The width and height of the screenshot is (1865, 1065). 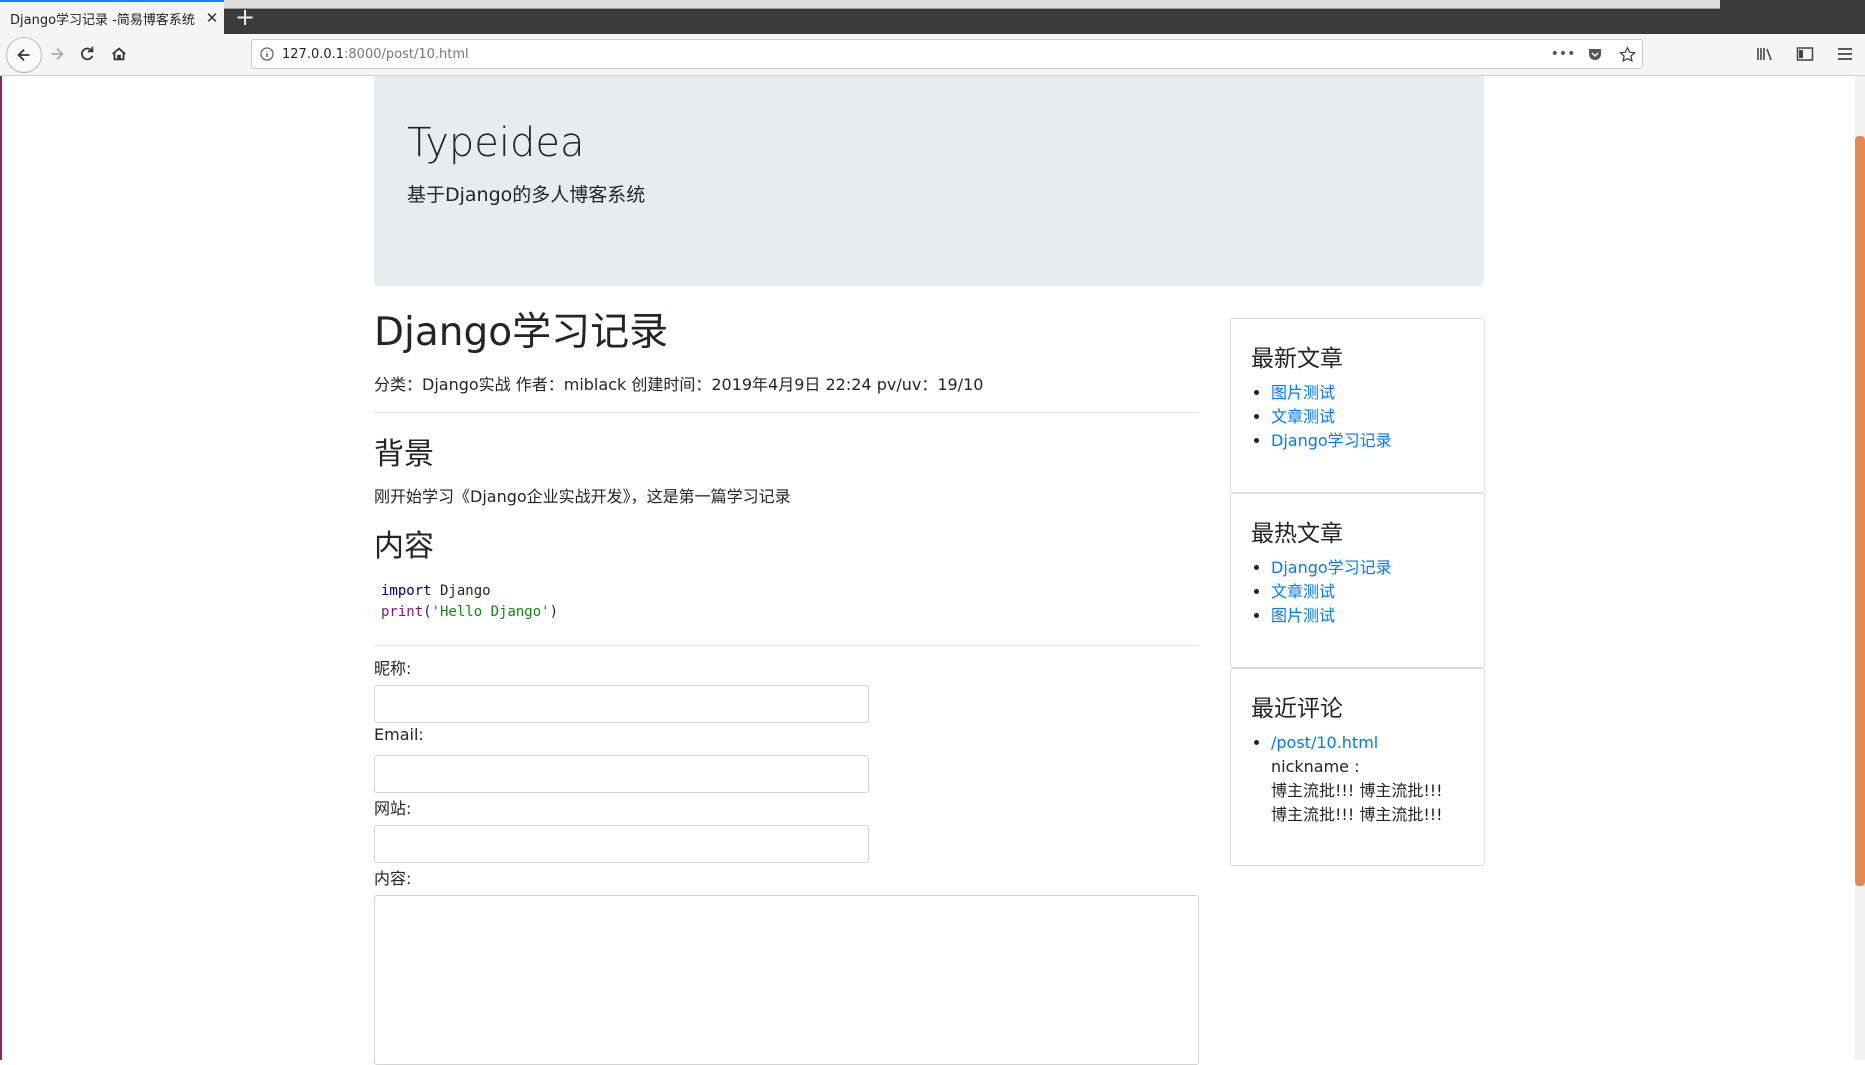 What do you see at coordinates (1297, 359) in the screenshot?
I see `latest-posts-title: 最新文章` at bounding box center [1297, 359].